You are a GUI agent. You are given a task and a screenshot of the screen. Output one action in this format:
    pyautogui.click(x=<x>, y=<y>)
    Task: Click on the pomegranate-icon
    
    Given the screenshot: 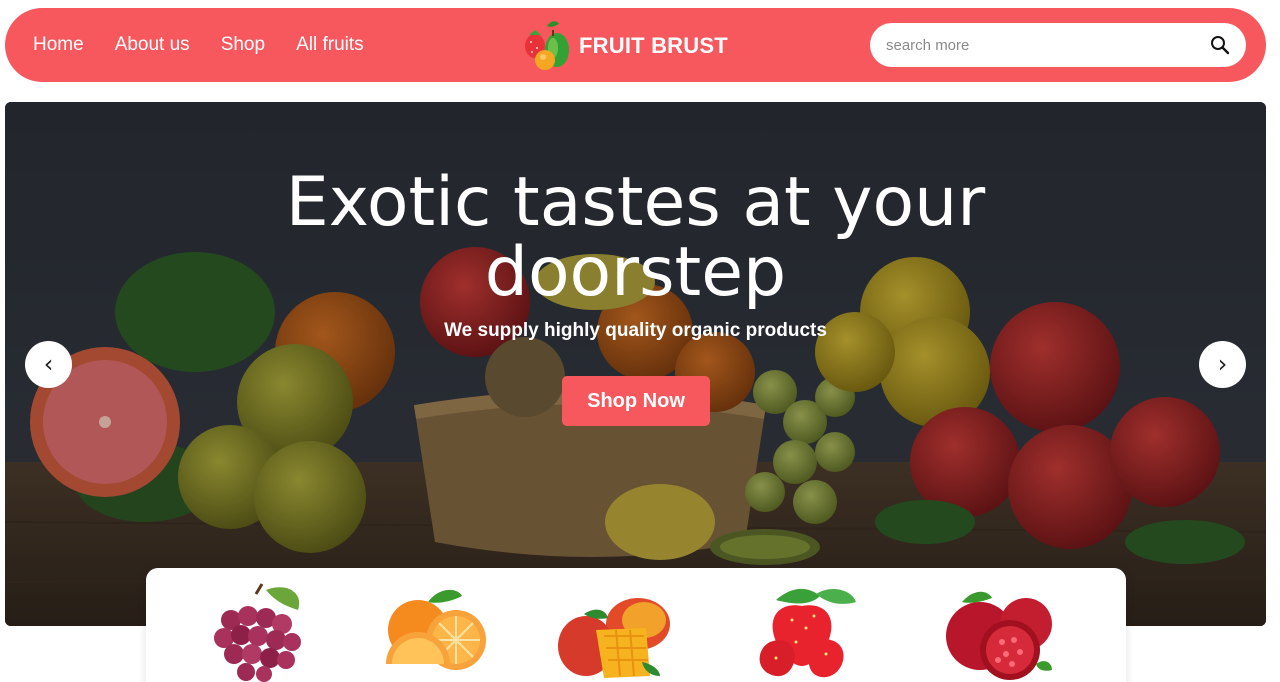 What is the action you would take?
    pyautogui.click(x=999, y=635)
    